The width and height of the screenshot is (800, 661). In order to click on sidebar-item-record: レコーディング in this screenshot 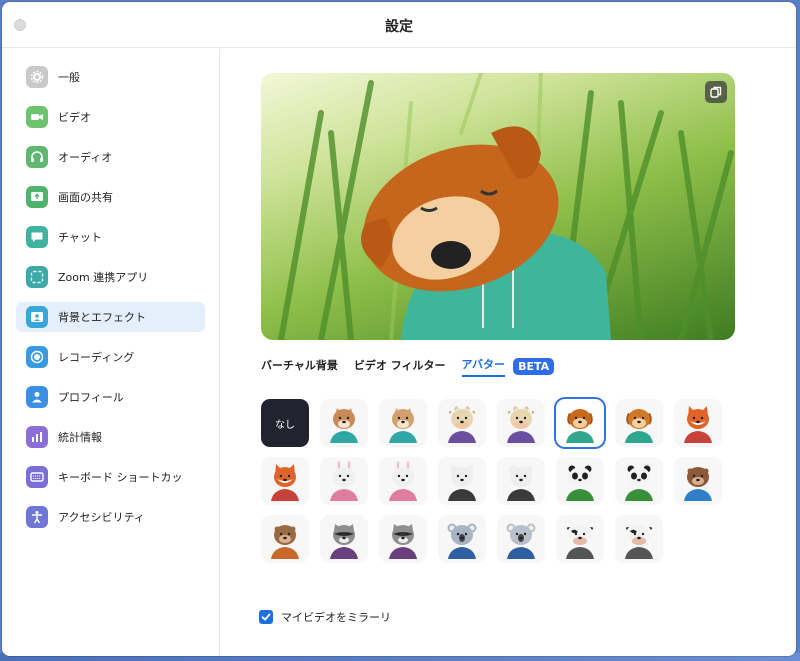, I will do `click(110, 357)`.